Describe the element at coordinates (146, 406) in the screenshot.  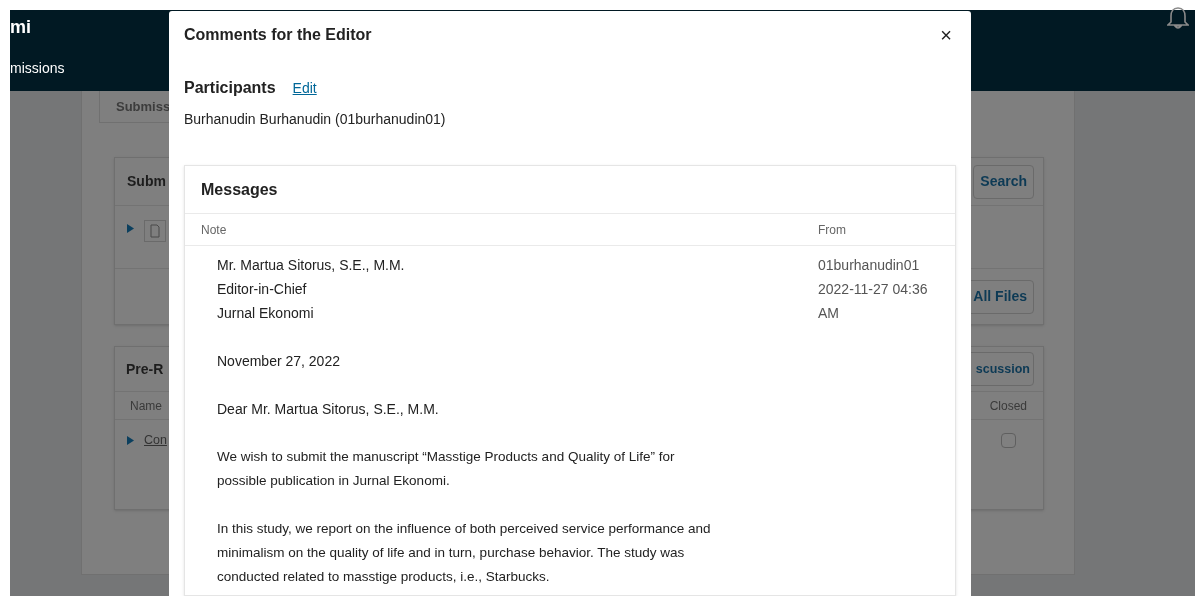
I see `column-header: Name` at that location.